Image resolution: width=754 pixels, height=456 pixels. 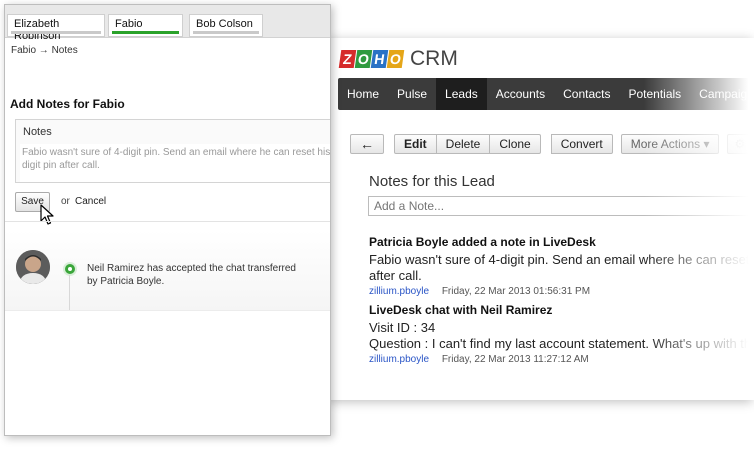 I want to click on breadcrumb: Fabio → Notes, so click(x=44, y=50).